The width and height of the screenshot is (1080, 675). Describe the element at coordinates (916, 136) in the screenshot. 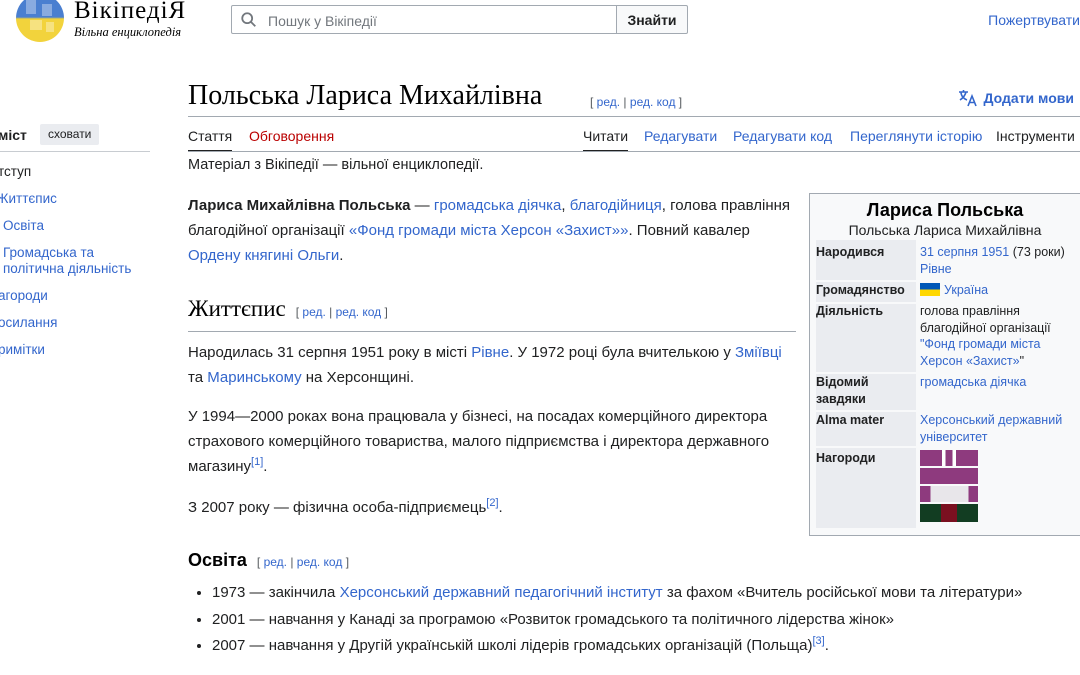

I see `tab-history: Переглянути історію` at that location.